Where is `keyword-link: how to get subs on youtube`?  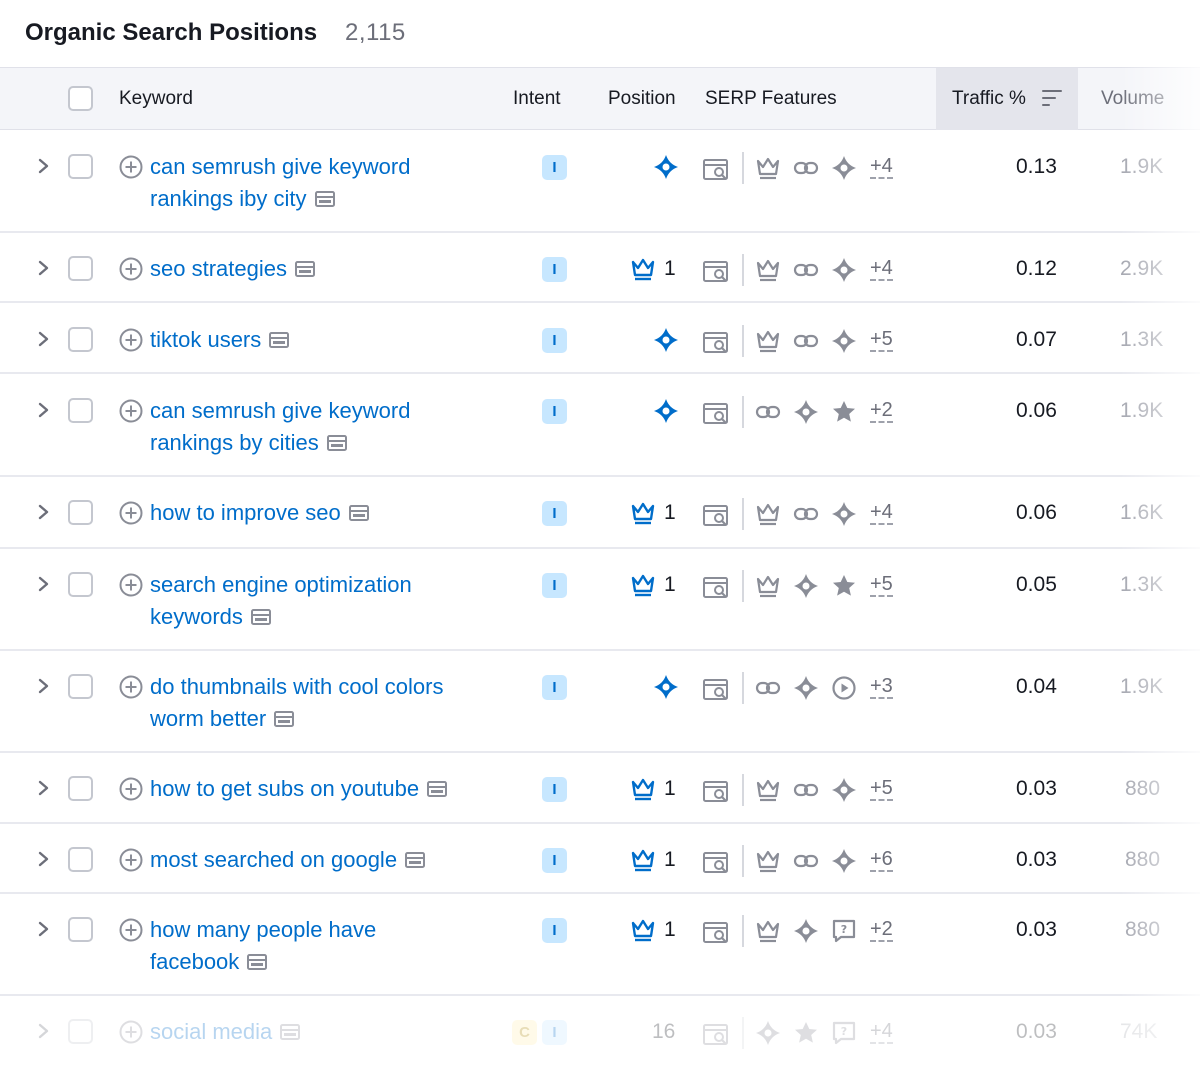 keyword-link: how to get subs on youtube is located at coordinates (320, 789).